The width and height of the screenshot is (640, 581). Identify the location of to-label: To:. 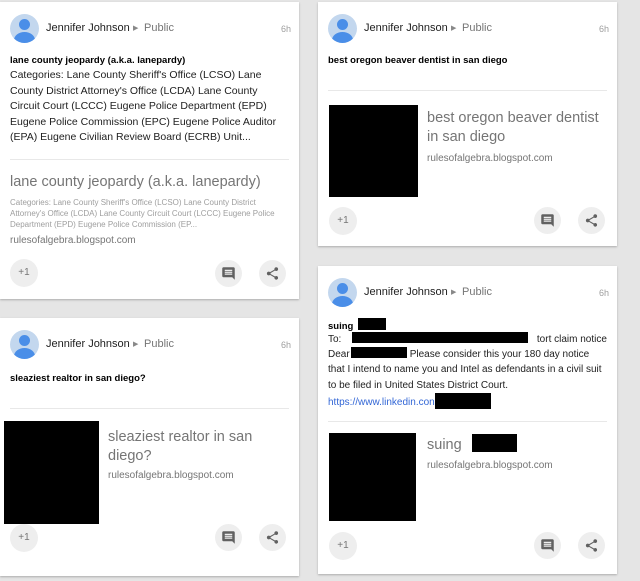
(335, 339).